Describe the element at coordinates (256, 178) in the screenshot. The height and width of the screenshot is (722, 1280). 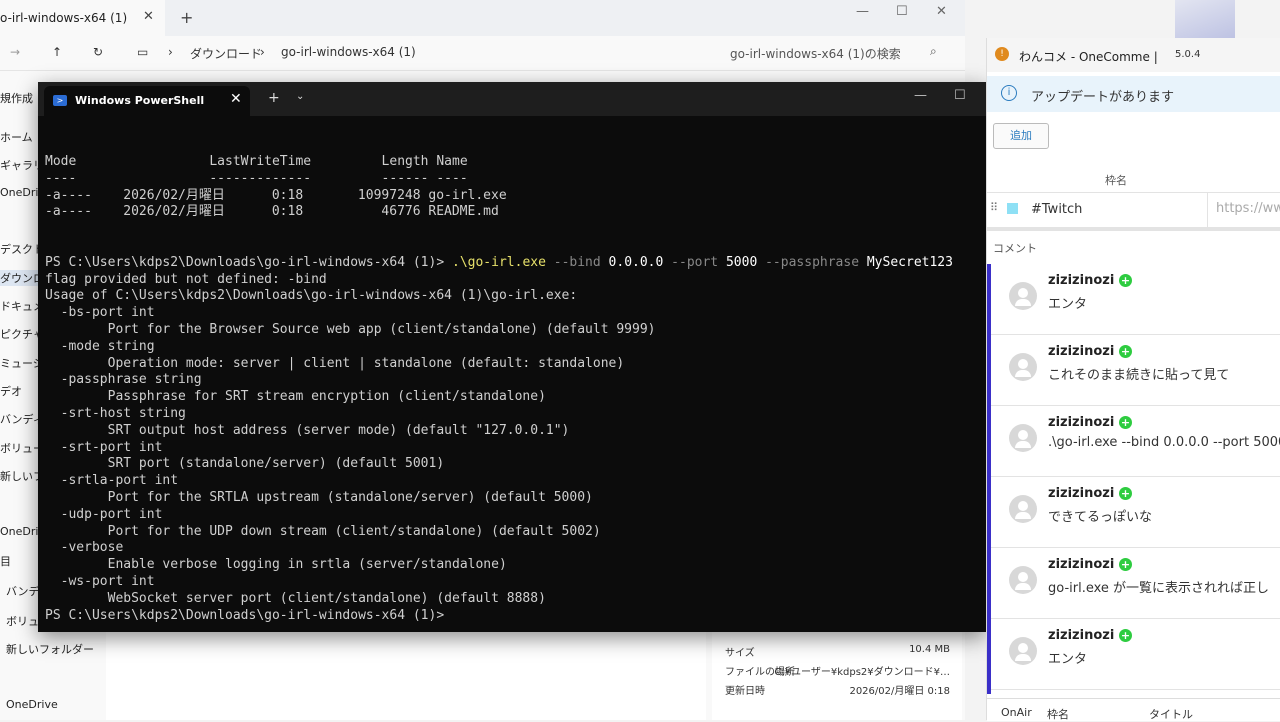
I see `listing-line: ---- ------------- ------ ----` at that location.